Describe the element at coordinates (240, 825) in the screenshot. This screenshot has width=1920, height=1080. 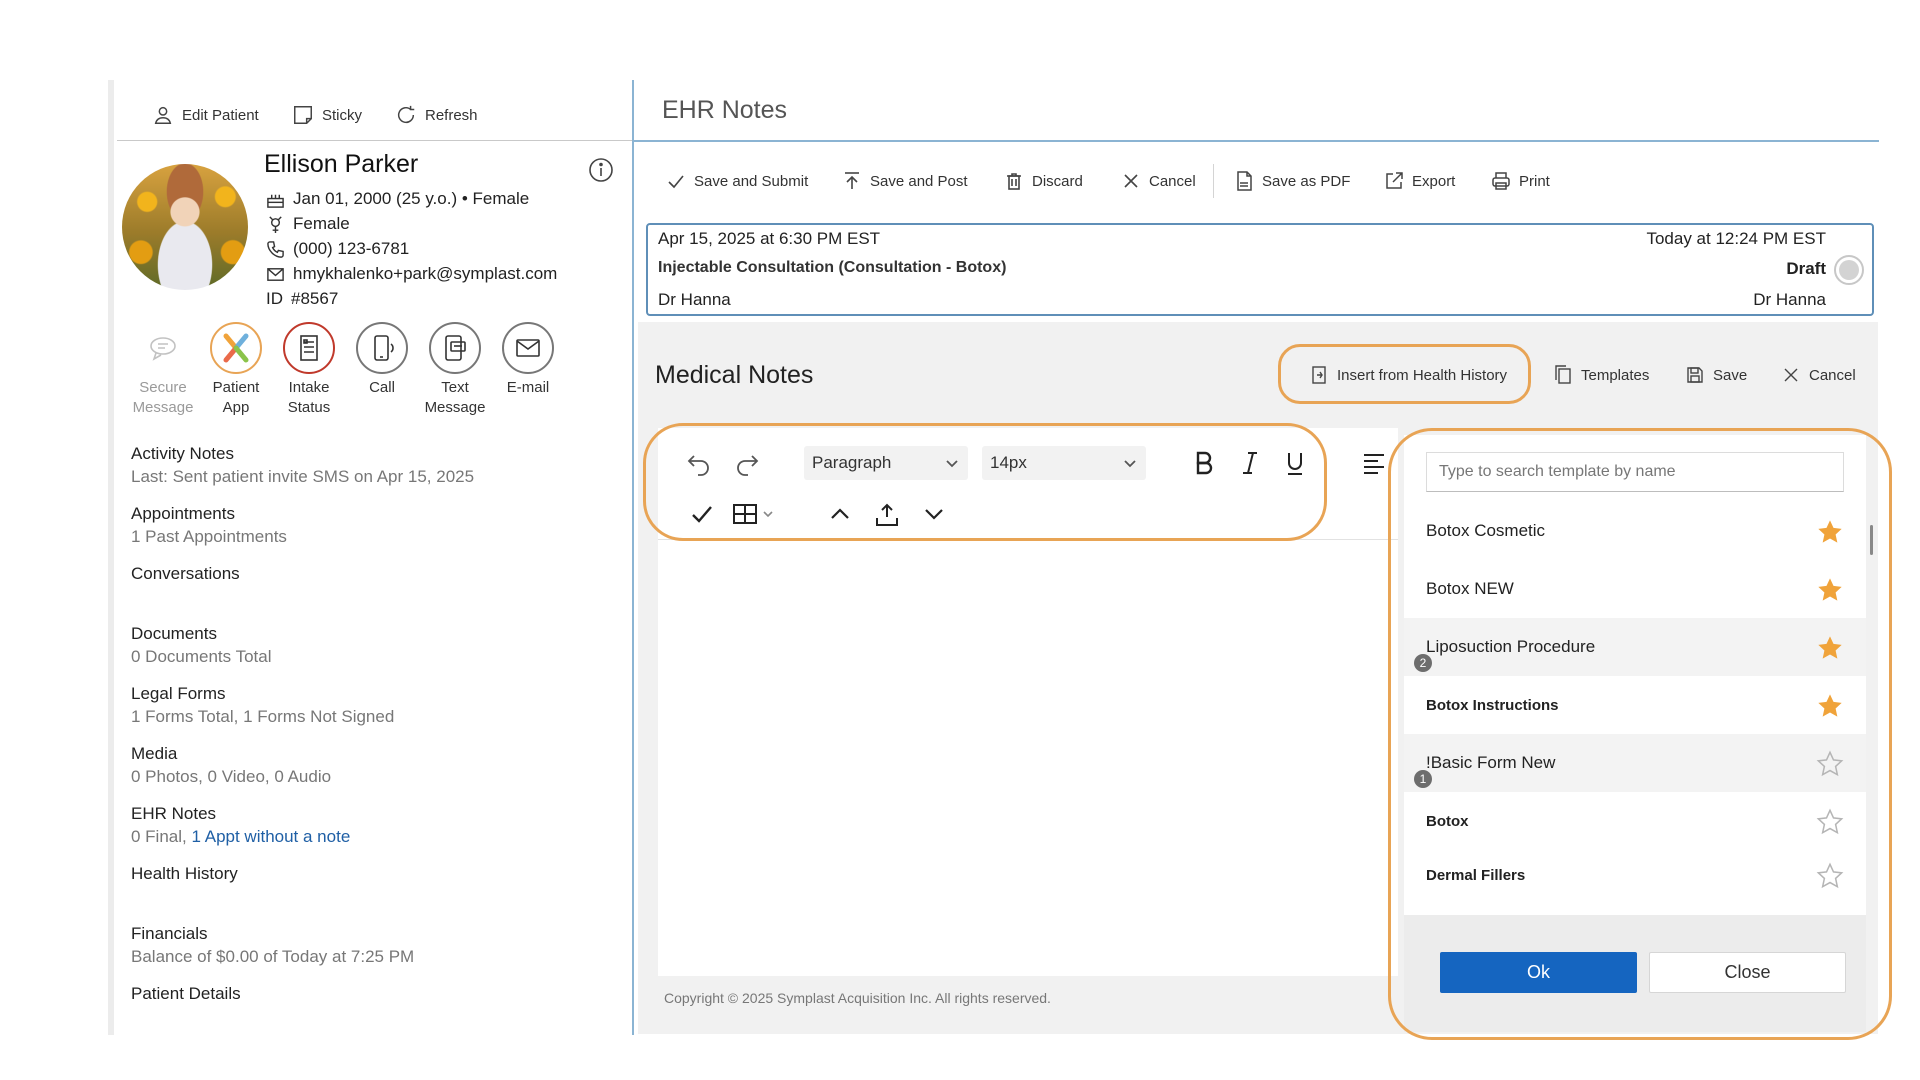
I see `ehr-notes-section: EHR Notes 0 Final, 1 Appt without a note` at that location.